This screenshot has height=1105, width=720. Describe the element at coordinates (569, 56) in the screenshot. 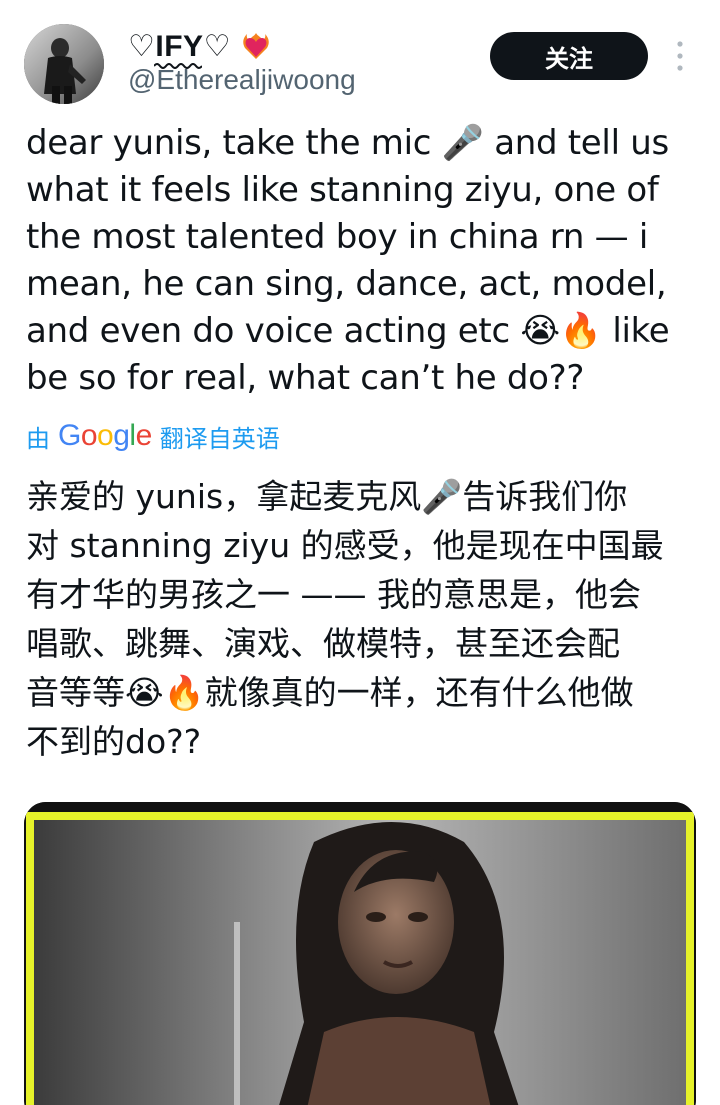

I see `follow-button: 关注` at that location.